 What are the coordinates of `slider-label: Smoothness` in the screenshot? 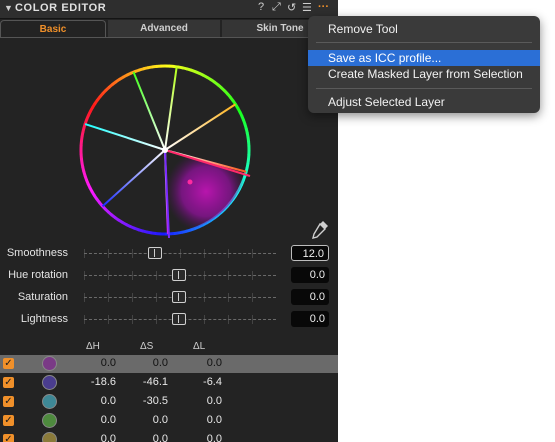 It's located at (37, 253).